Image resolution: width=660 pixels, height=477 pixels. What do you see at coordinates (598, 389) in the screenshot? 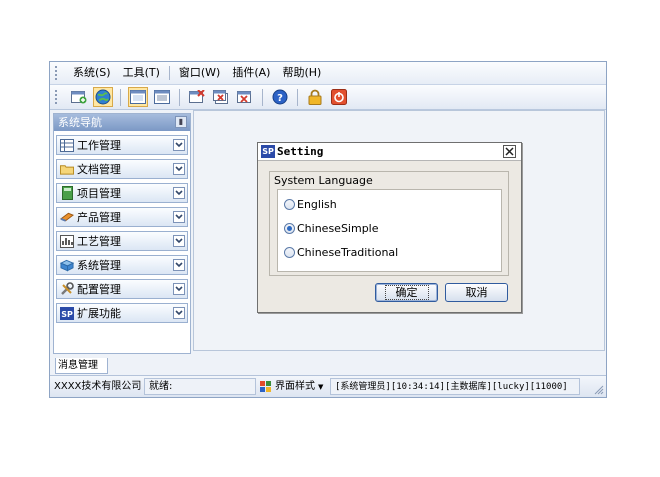
I see `resize-grip-icon` at bounding box center [598, 389].